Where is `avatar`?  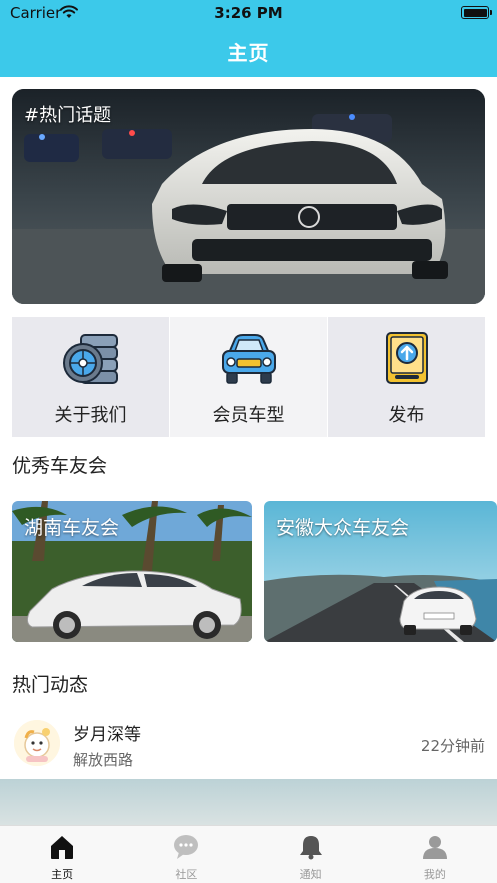
avatar is located at coordinates (37, 743).